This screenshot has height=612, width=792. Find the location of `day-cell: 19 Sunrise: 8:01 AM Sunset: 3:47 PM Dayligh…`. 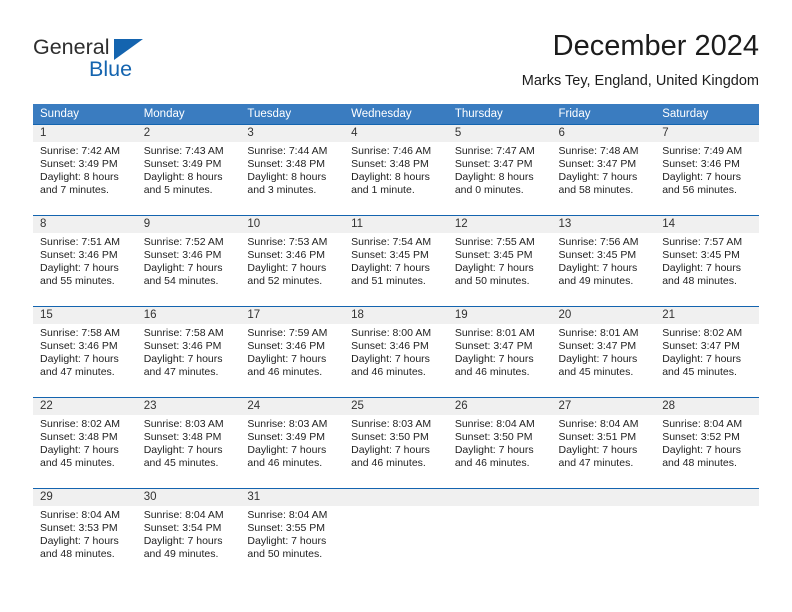

day-cell: 19 Sunrise: 8:01 AM Sunset: 3:47 PM Dayligh… is located at coordinates (499, 352).